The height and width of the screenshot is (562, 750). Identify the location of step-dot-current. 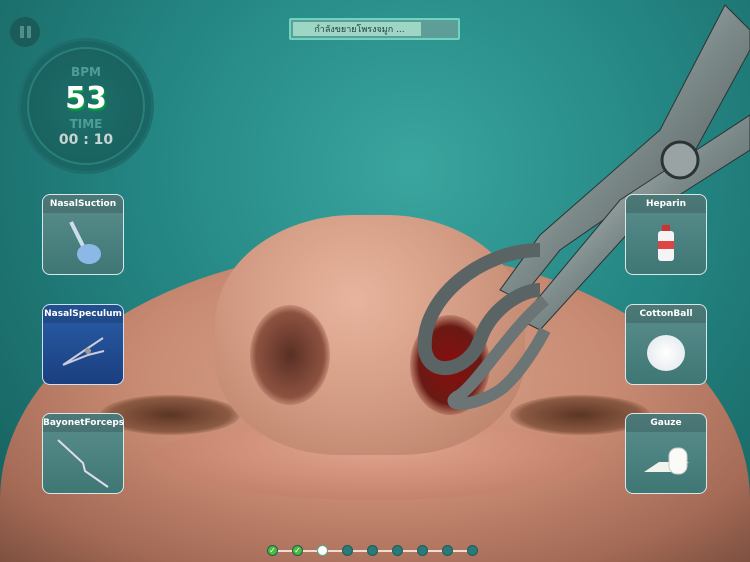
(322, 550).